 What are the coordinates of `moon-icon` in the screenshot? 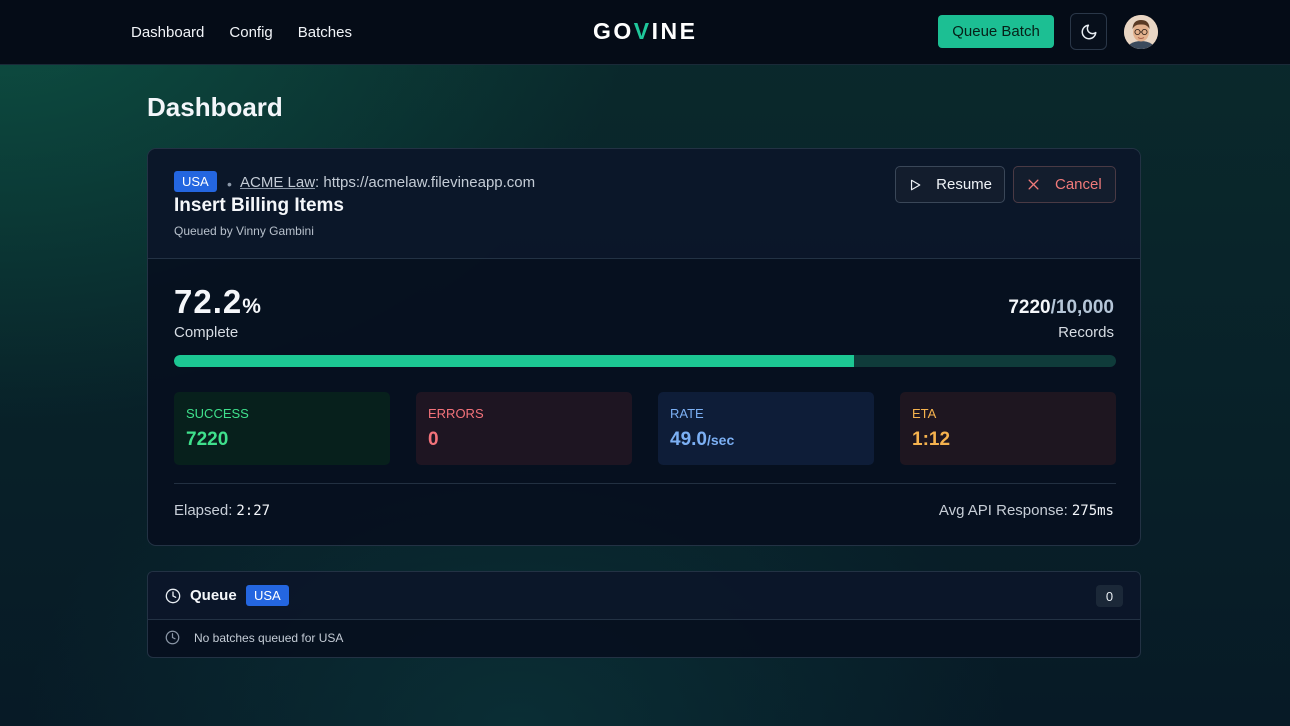 It's located at (1088, 31).